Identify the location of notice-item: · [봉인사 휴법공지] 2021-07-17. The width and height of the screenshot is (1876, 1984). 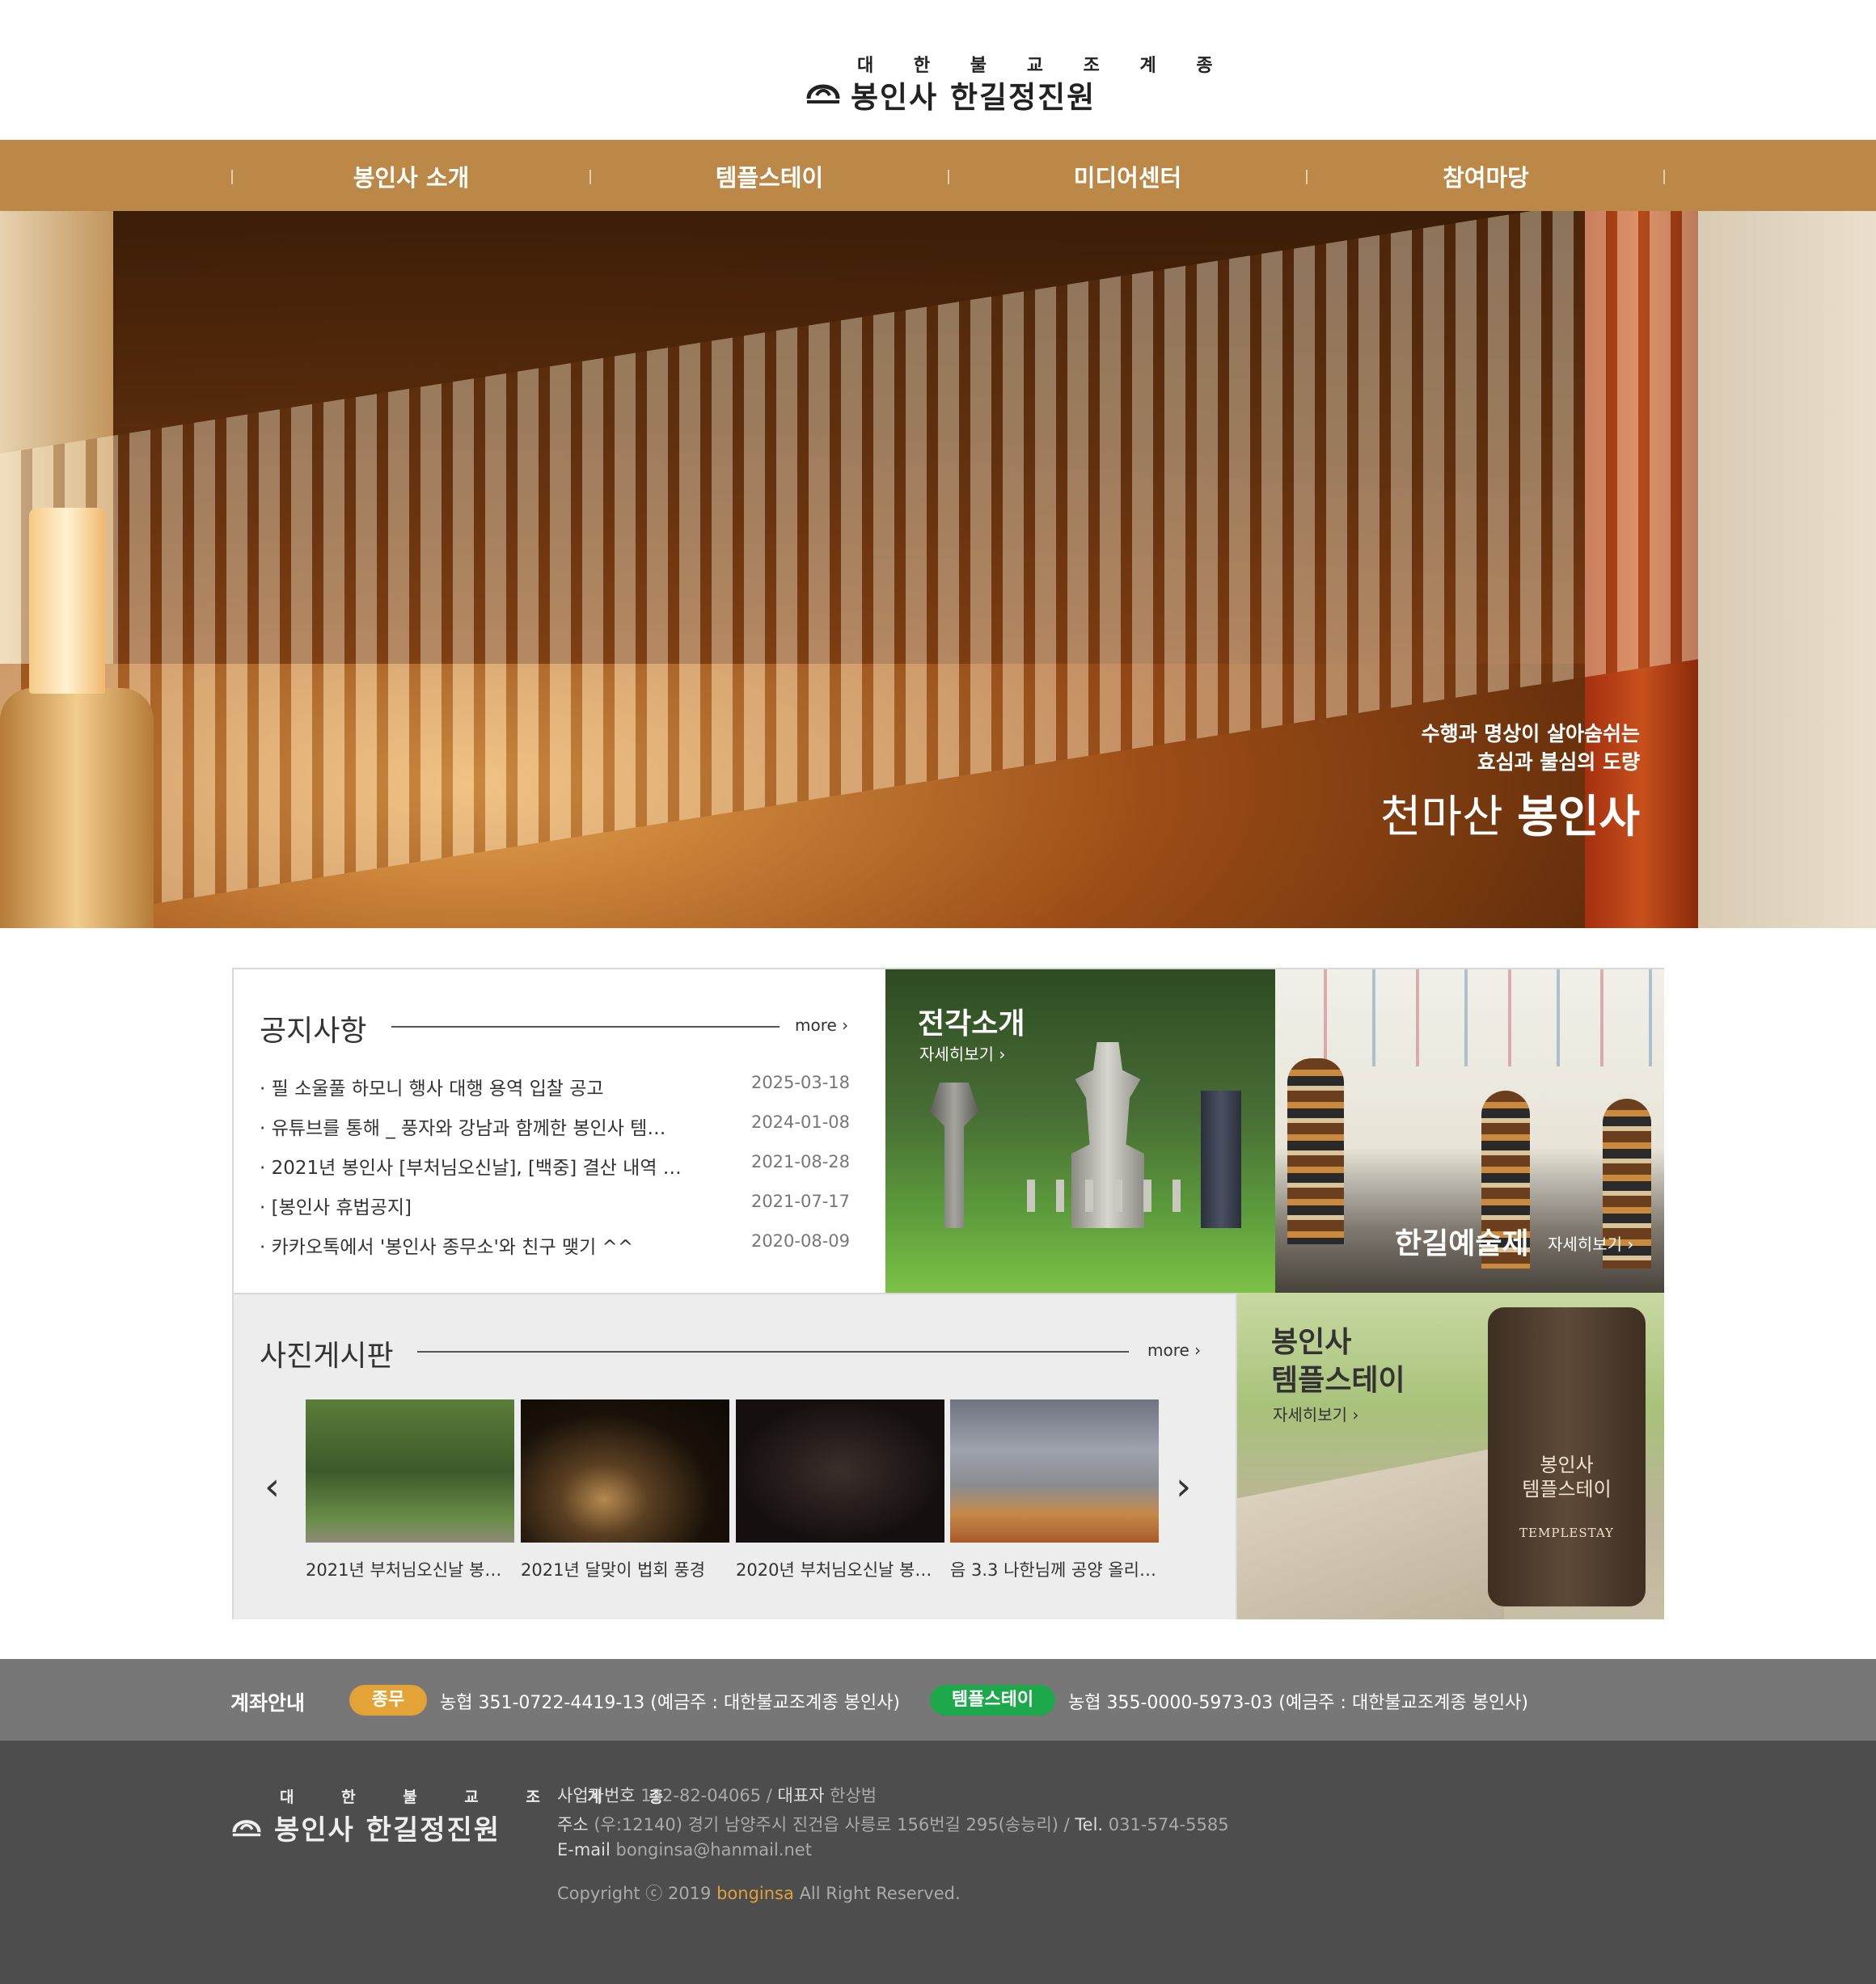
(555, 1211).